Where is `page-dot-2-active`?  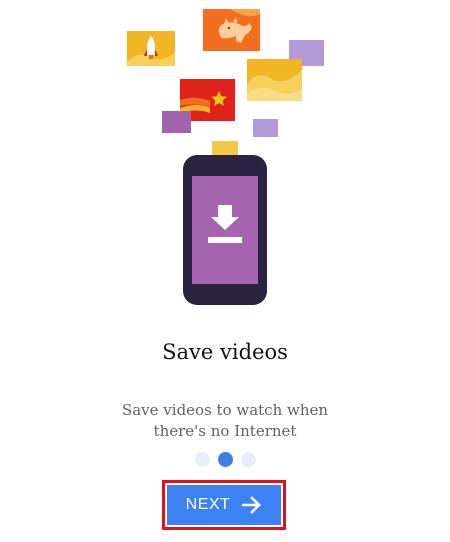 page-dot-2-active is located at coordinates (225, 459).